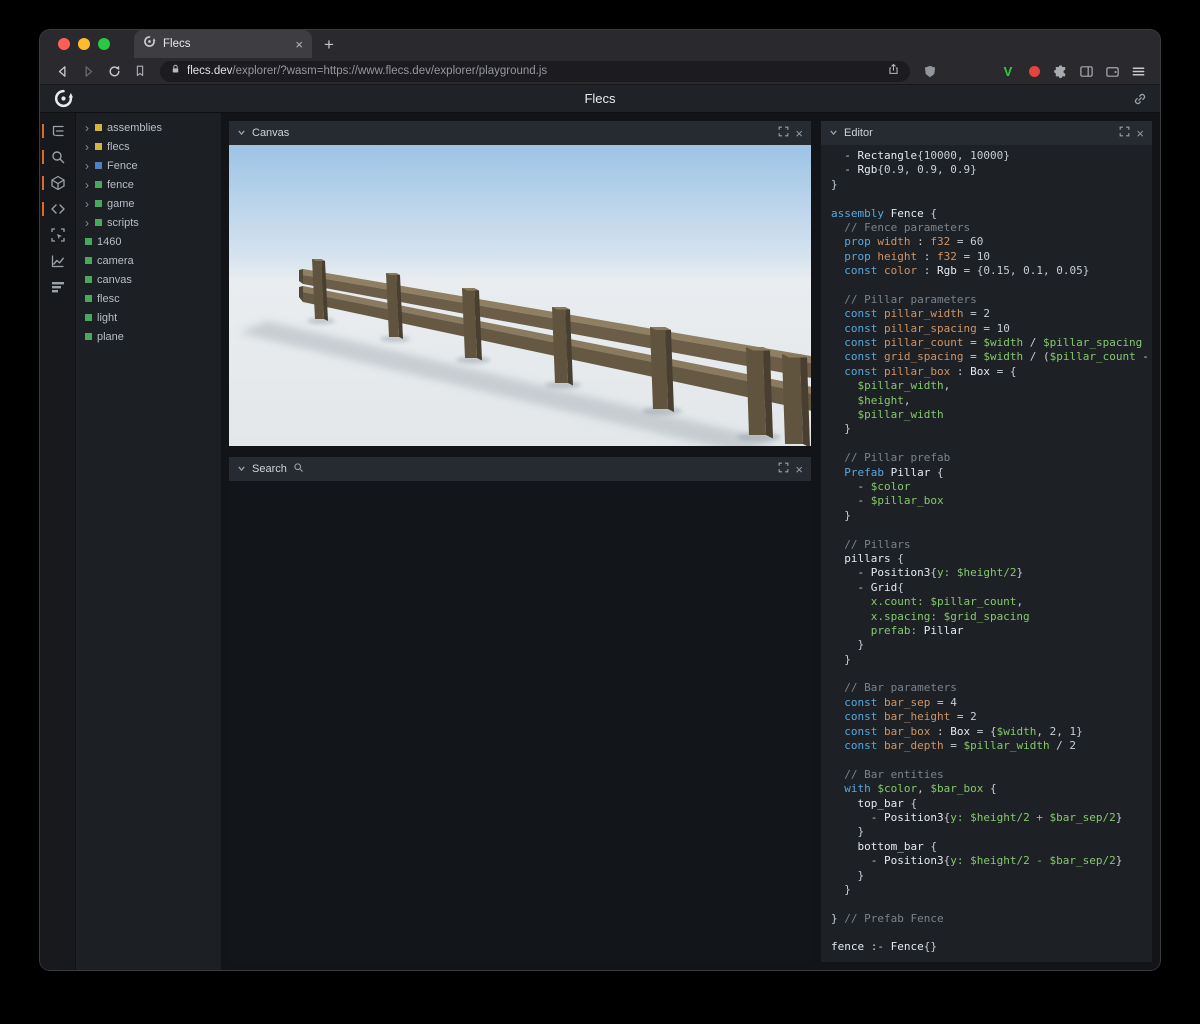 This screenshot has height=1024, width=1200. I want to click on tree-item-1460: 1460, so click(148, 241).